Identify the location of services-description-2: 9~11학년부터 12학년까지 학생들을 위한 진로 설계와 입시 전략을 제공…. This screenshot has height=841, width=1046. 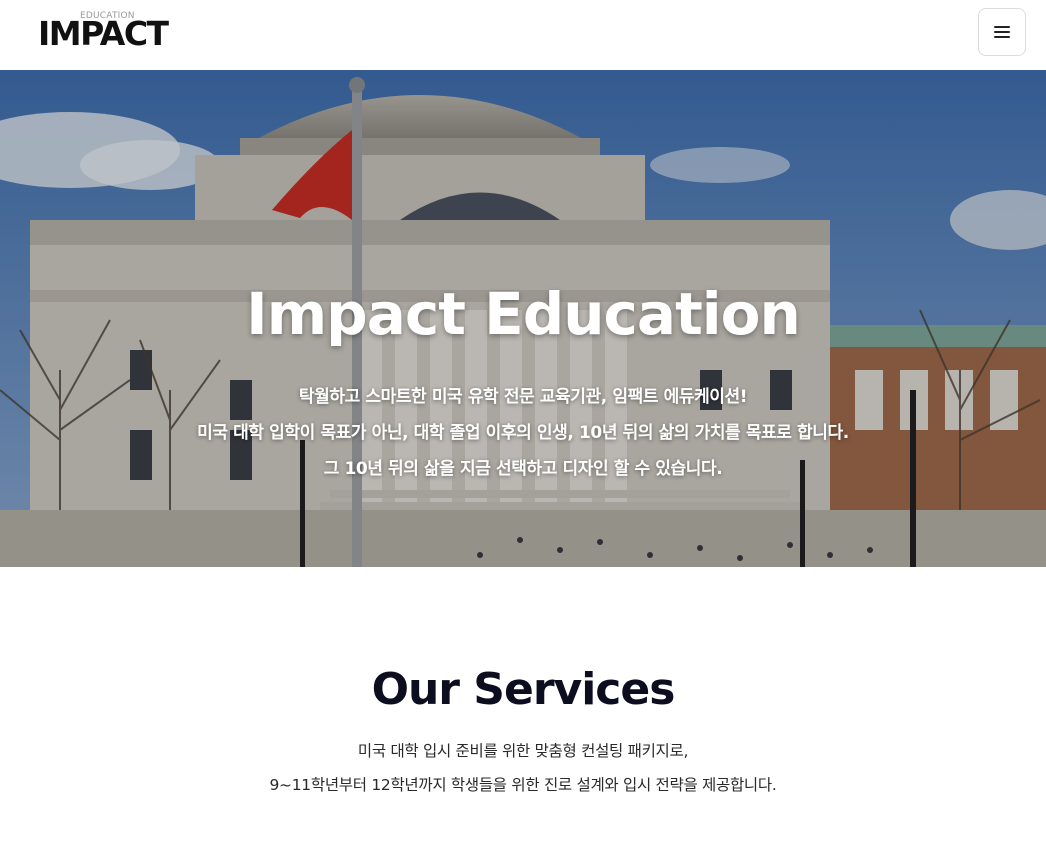
(523, 785).